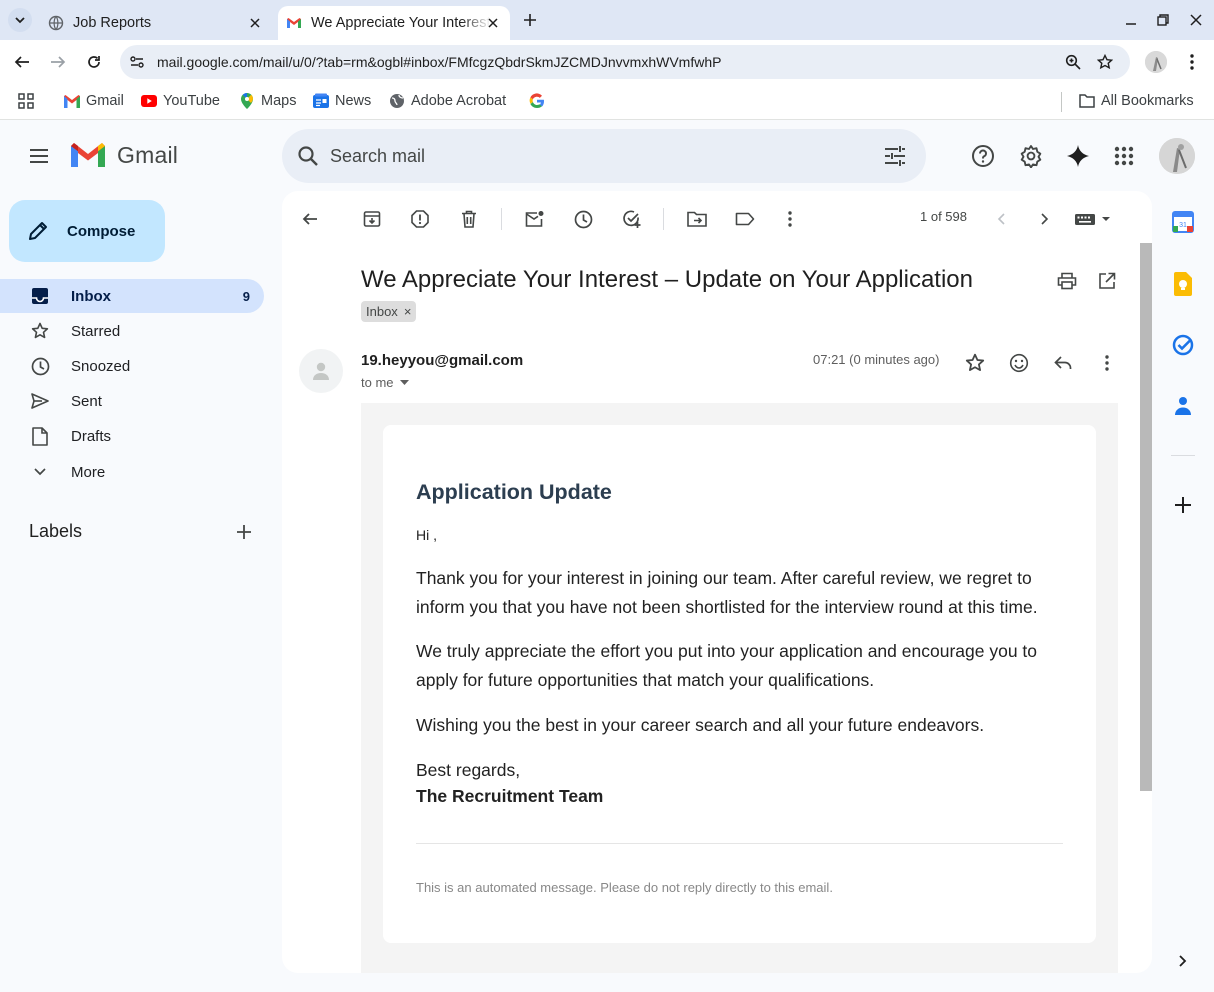 The height and width of the screenshot is (992, 1214). Describe the element at coordinates (310, 219) in the screenshot. I see `back-to-inbox-button` at that location.